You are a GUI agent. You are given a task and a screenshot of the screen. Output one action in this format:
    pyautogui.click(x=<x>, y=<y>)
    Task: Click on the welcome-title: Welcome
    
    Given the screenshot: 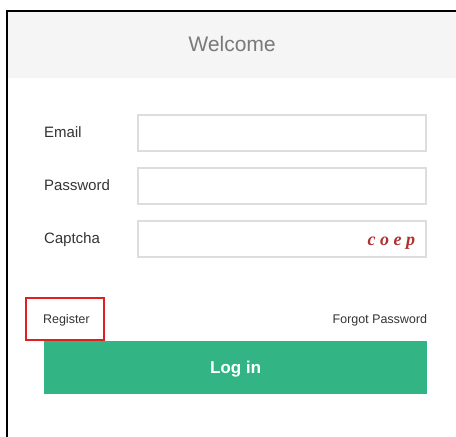 What is the action you would take?
    pyautogui.click(x=232, y=45)
    